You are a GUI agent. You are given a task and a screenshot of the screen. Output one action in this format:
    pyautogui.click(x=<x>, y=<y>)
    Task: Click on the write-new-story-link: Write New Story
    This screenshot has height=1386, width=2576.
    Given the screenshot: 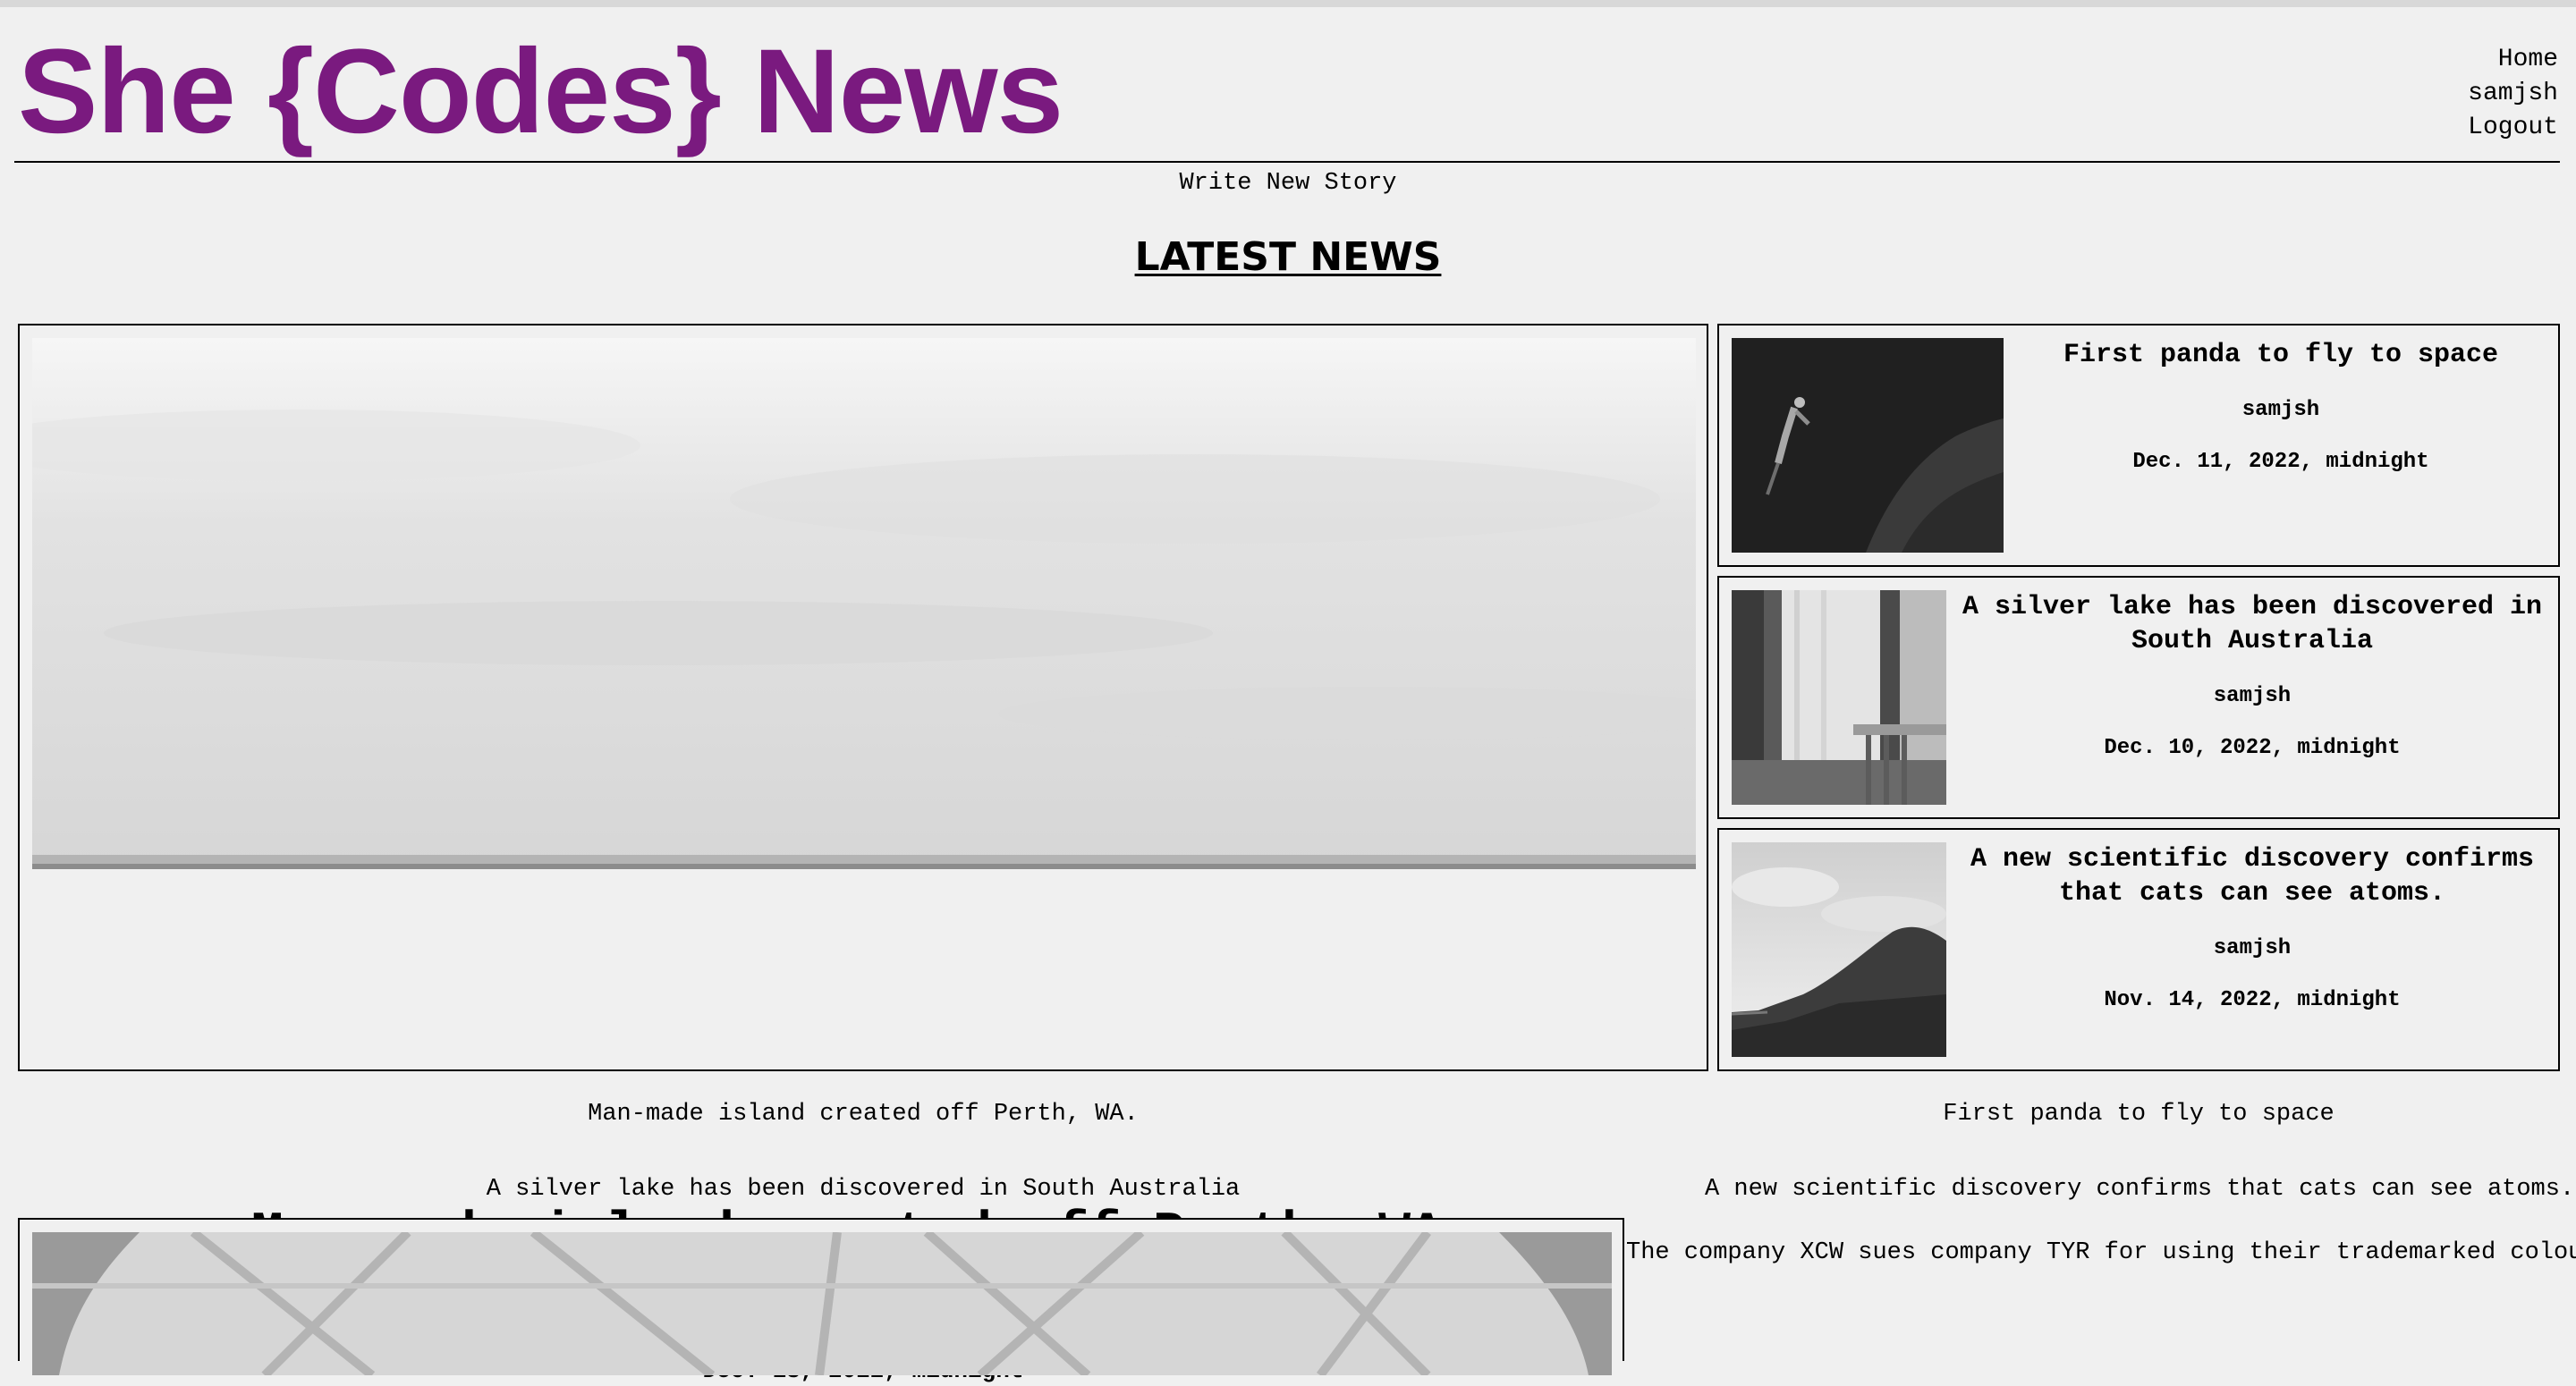 What is the action you would take?
    pyautogui.click(x=1288, y=183)
    